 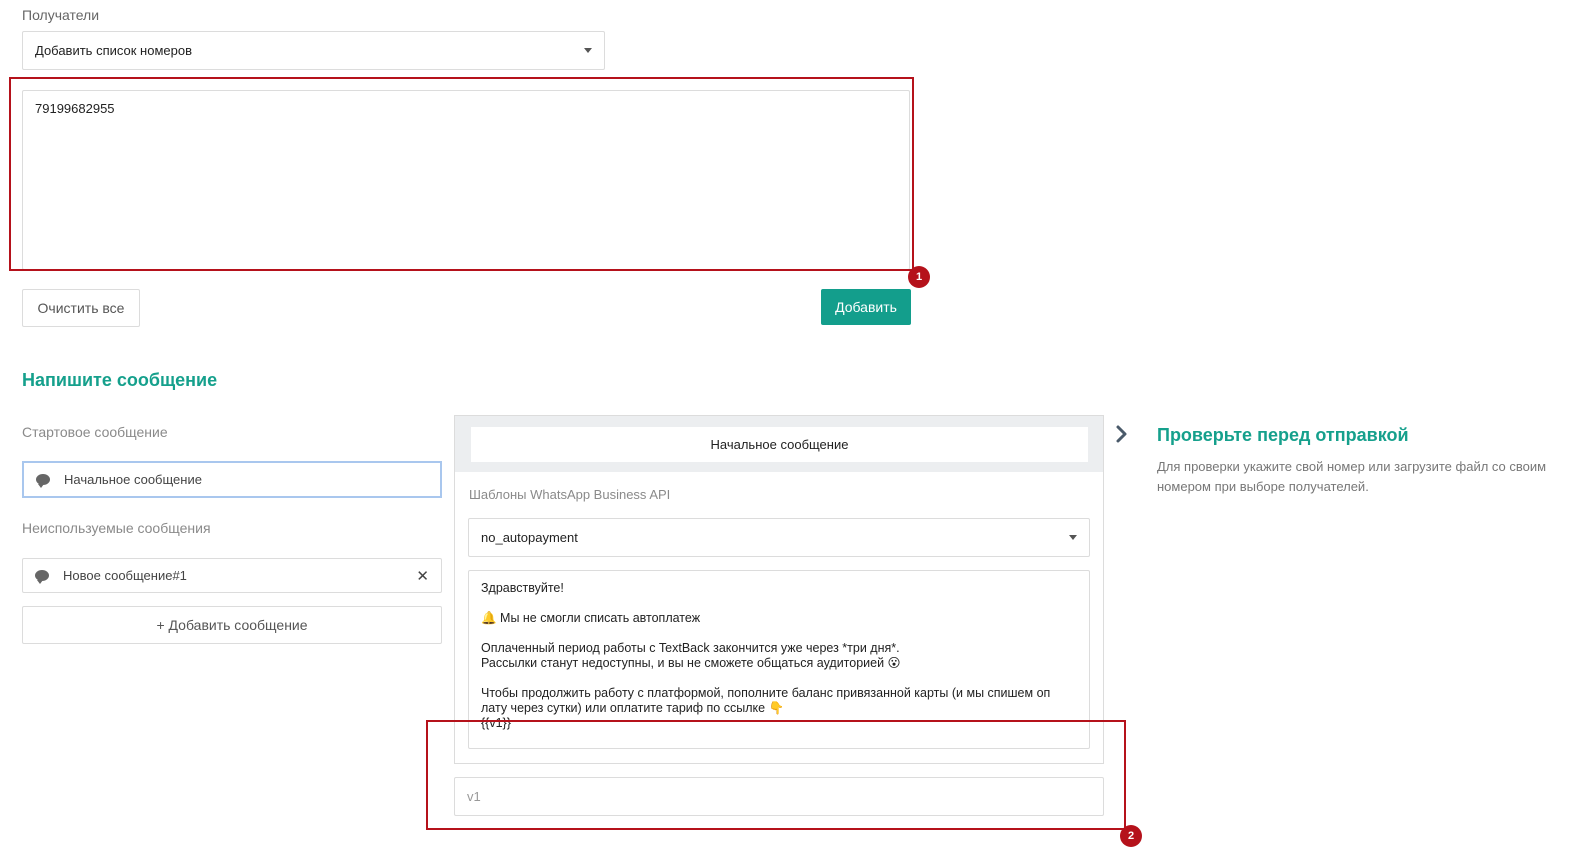 What do you see at coordinates (422, 576) in the screenshot?
I see `close-icon: ✕` at bounding box center [422, 576].